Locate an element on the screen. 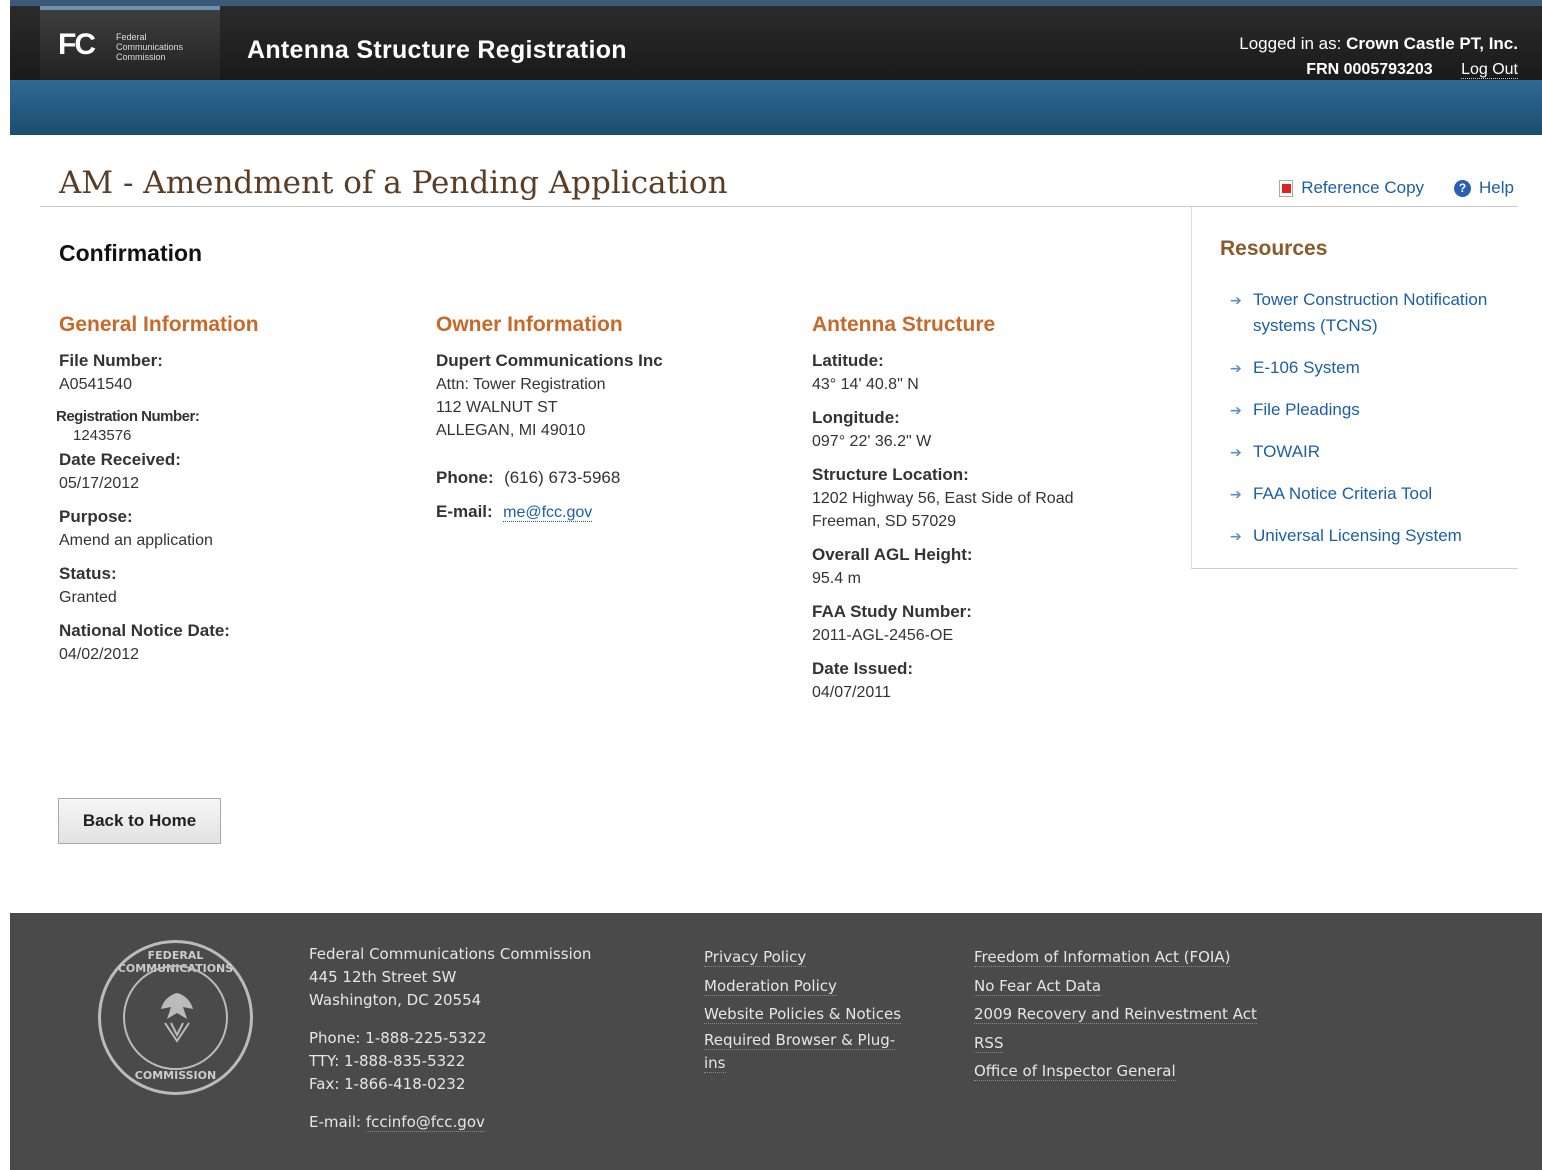 The height and width of the screenshot is (1170, 1542). logo-text-line: Federal is located at coordinates (131, 37).